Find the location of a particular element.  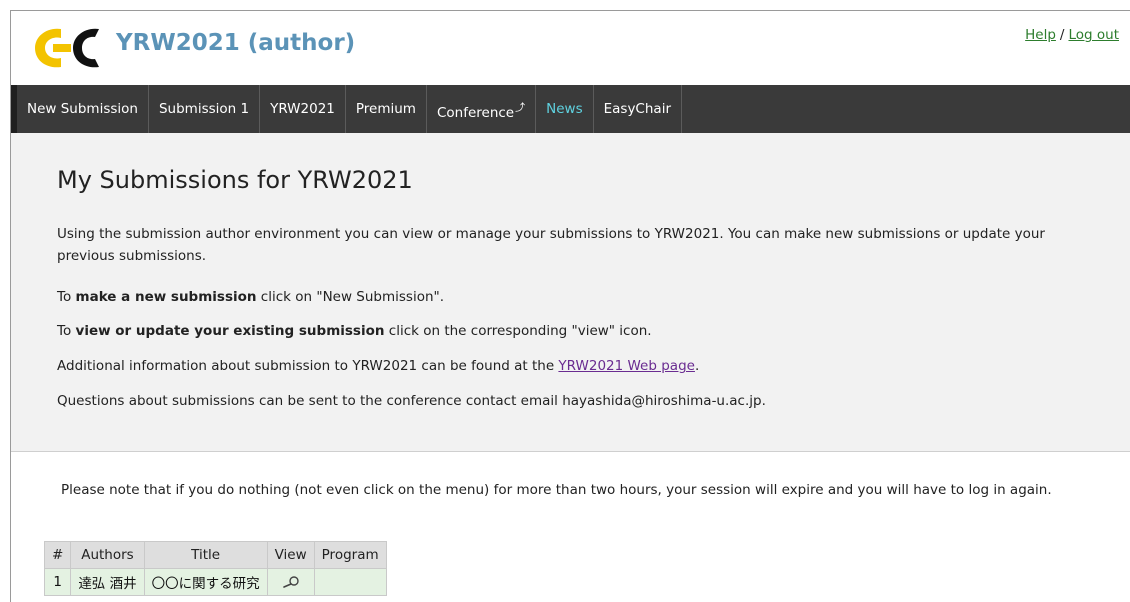

magnifier-icon is located at coordinates (291, 582).